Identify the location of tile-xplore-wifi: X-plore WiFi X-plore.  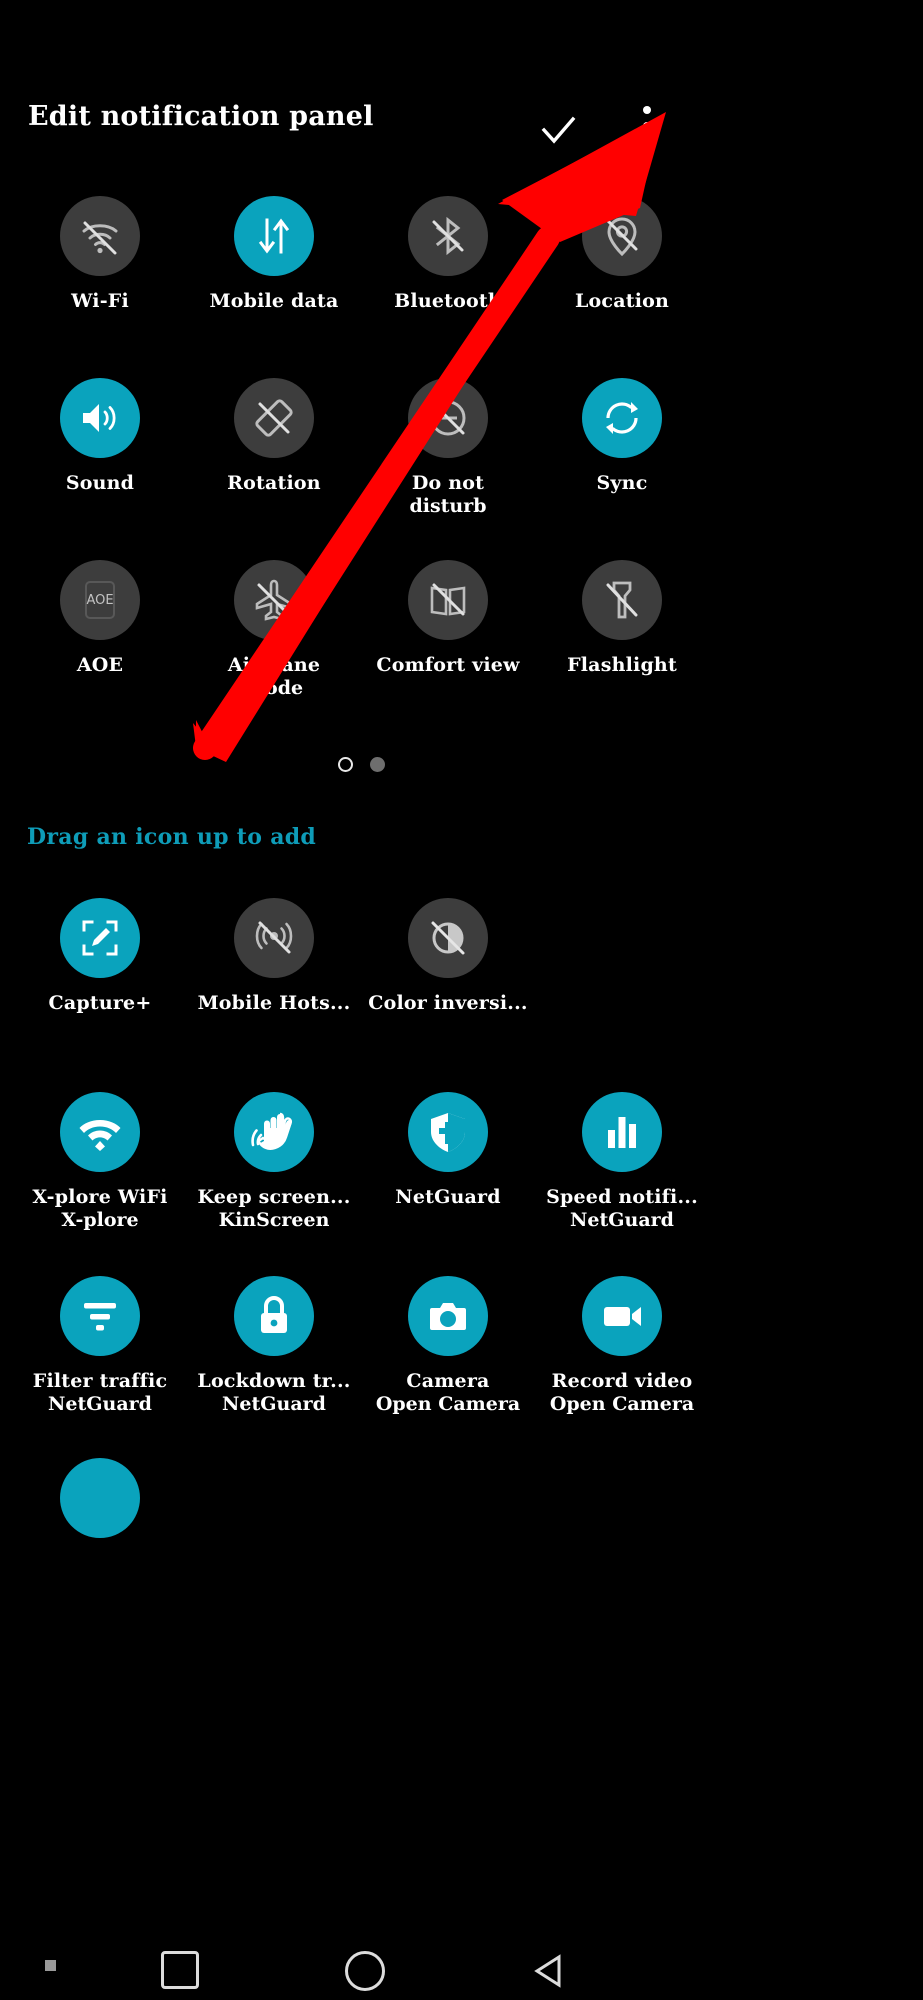
(100, 1162).